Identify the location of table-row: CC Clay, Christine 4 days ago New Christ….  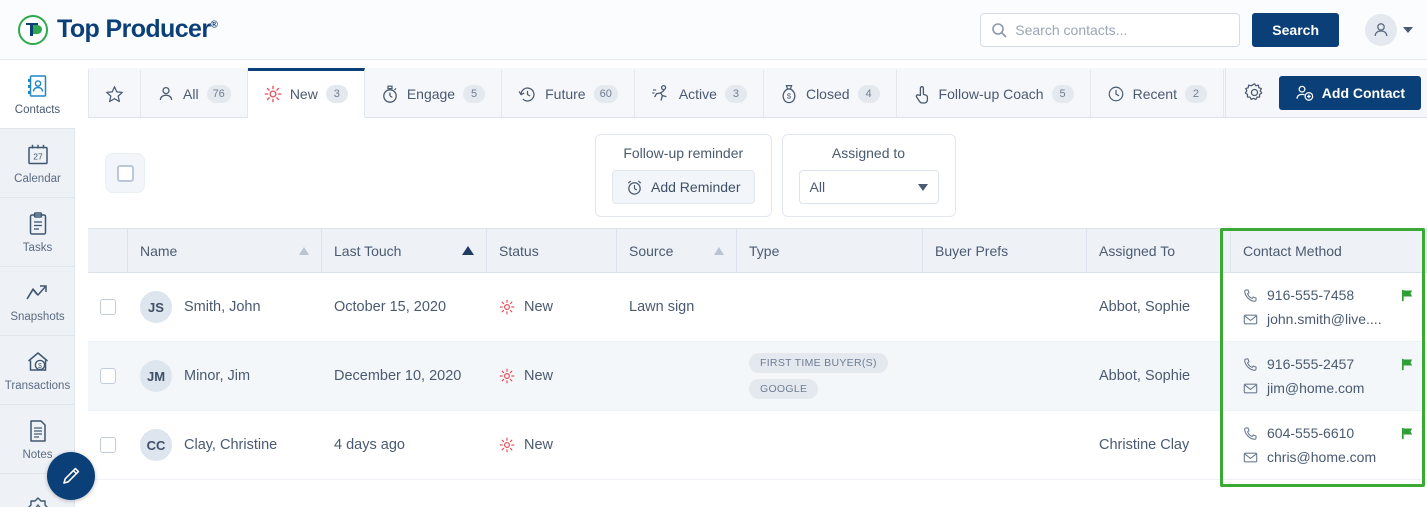
(757, 445).